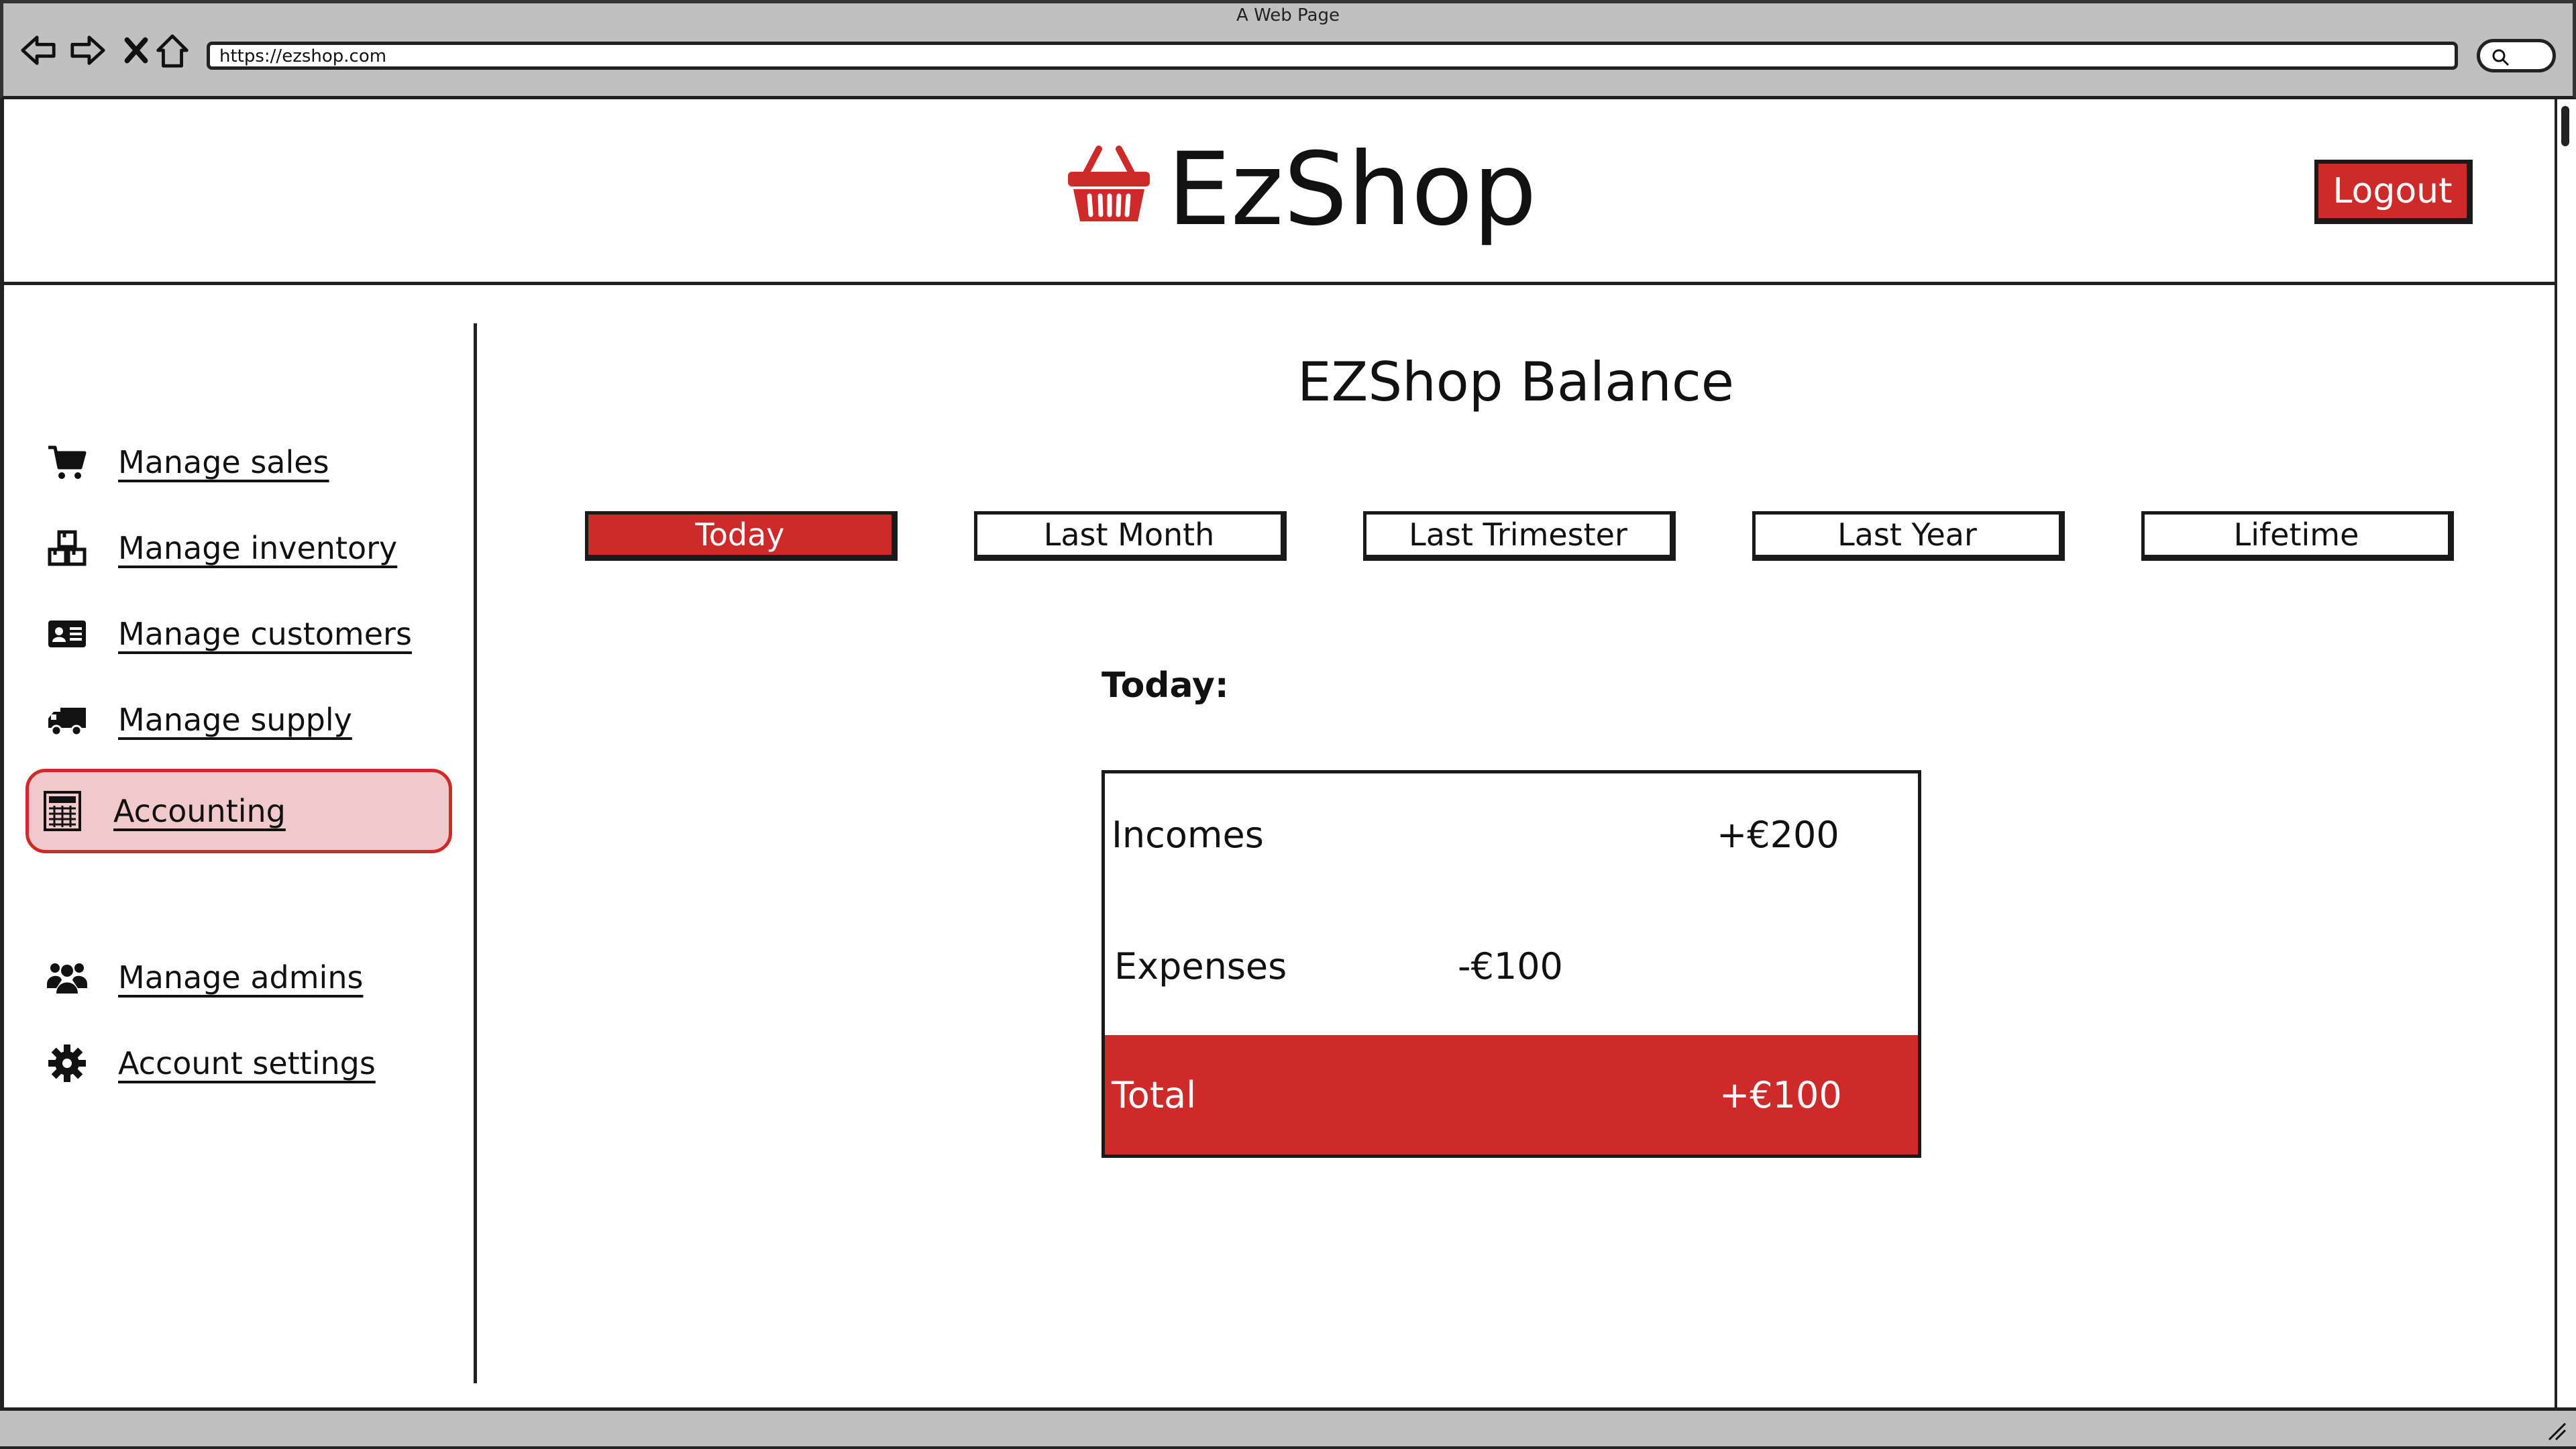  What do you see at coordinates (2, 753) in the screenshot?
I see `window-border` at bounding box center [2, 753].